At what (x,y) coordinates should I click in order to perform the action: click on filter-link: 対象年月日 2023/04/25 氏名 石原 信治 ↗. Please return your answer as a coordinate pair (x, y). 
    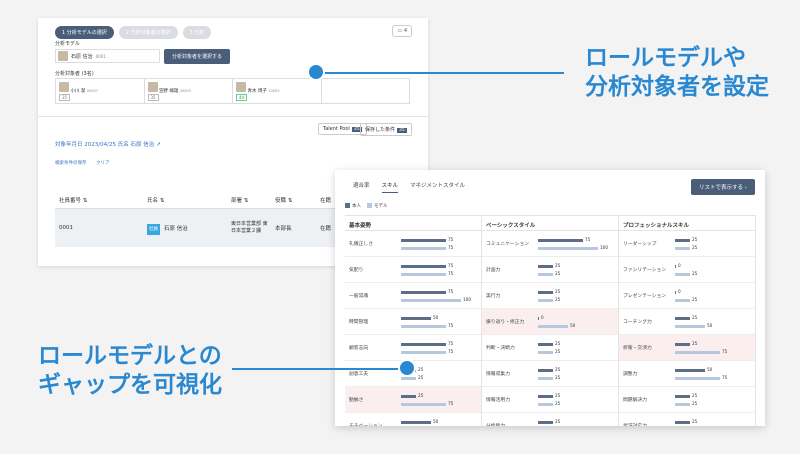
    Looking at the image, I should click on (108, 144).